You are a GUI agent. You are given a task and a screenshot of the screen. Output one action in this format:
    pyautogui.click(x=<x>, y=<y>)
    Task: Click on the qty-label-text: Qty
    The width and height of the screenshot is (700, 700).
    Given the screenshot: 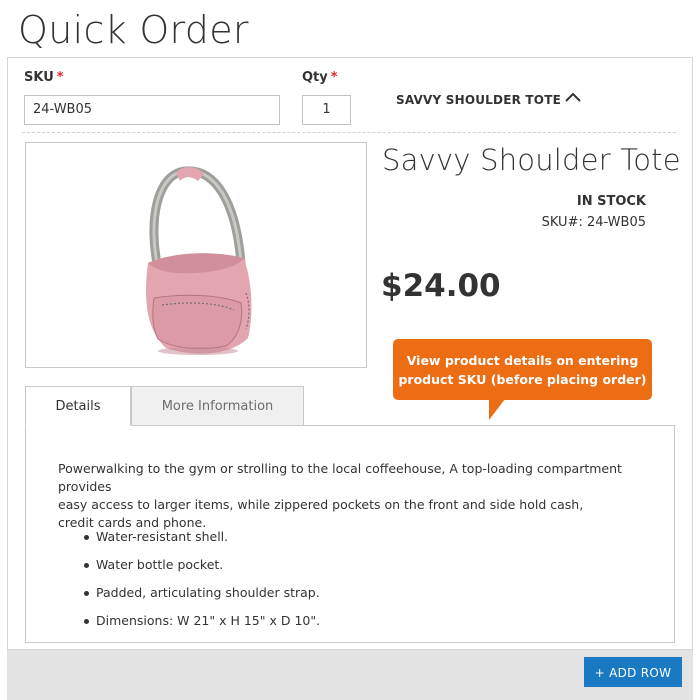 What is the action you would take?
    pyautogui.click(x=315, y=77)
    